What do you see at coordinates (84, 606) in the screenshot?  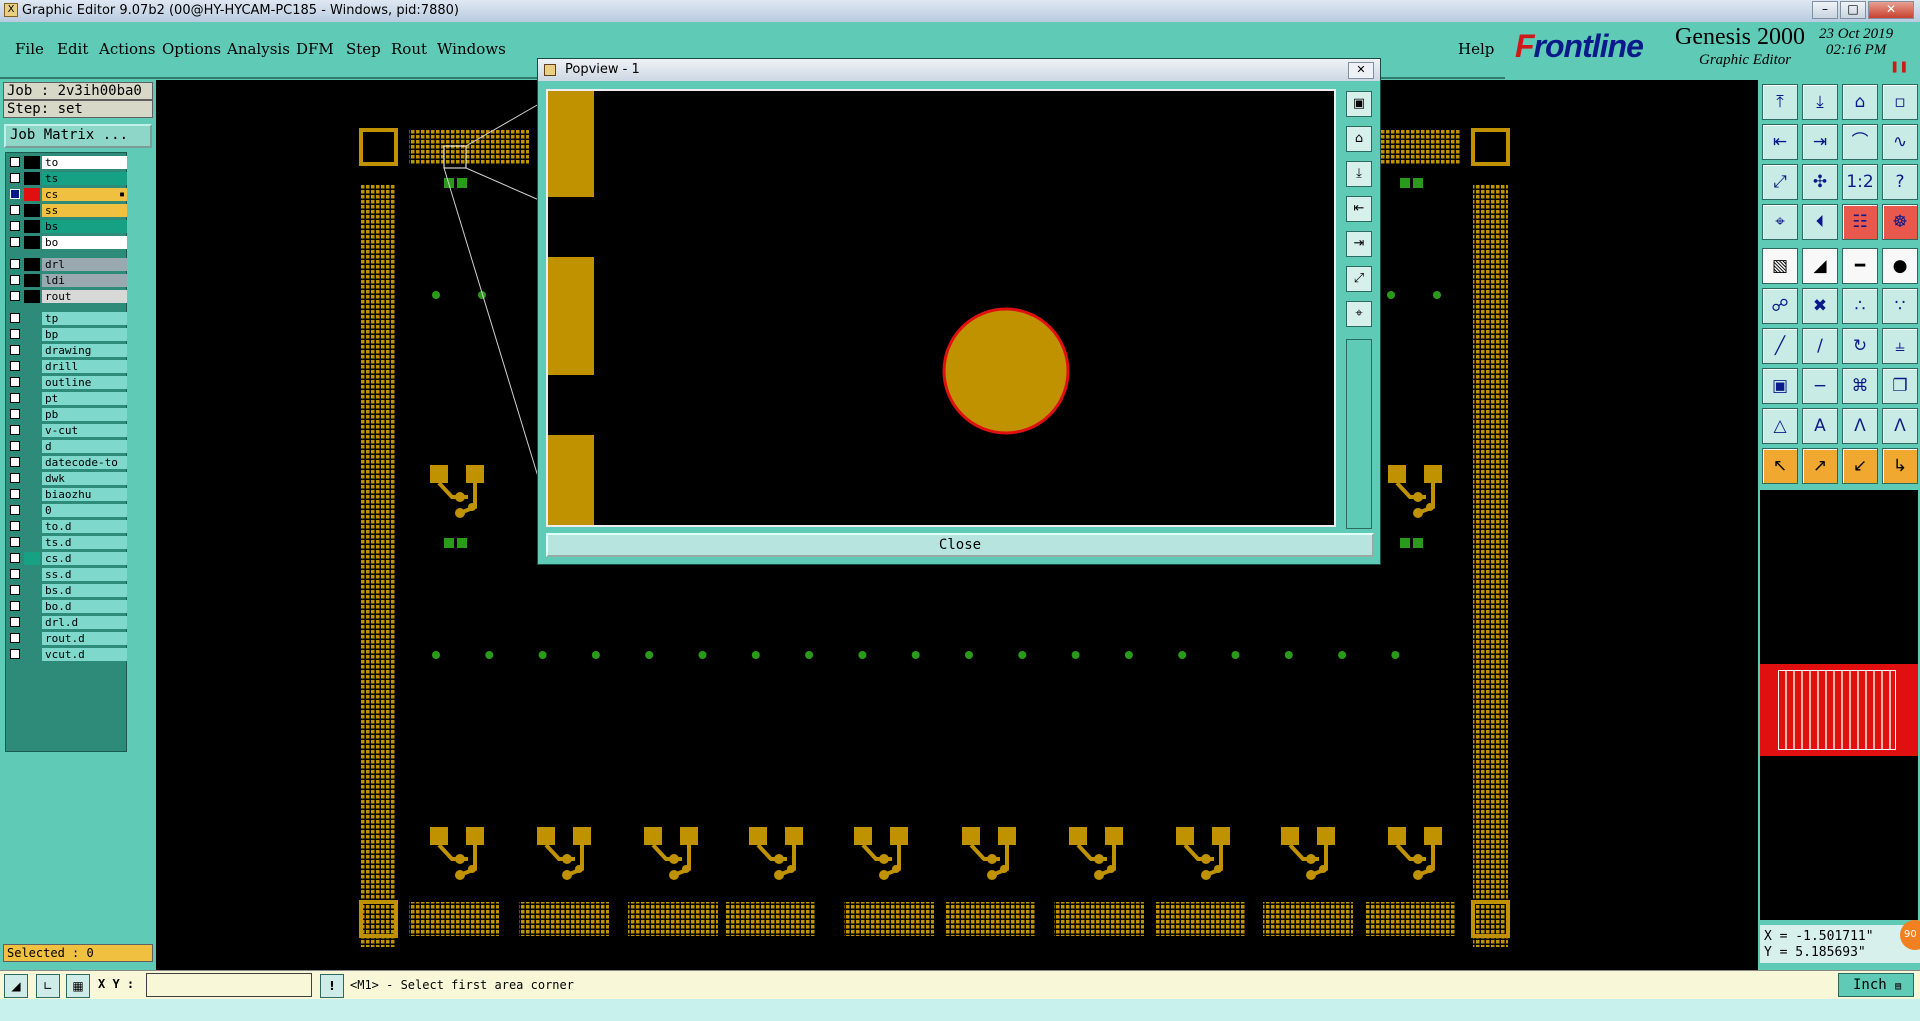 I see `layer-name: bo.d` at bounding box center [84, 606].